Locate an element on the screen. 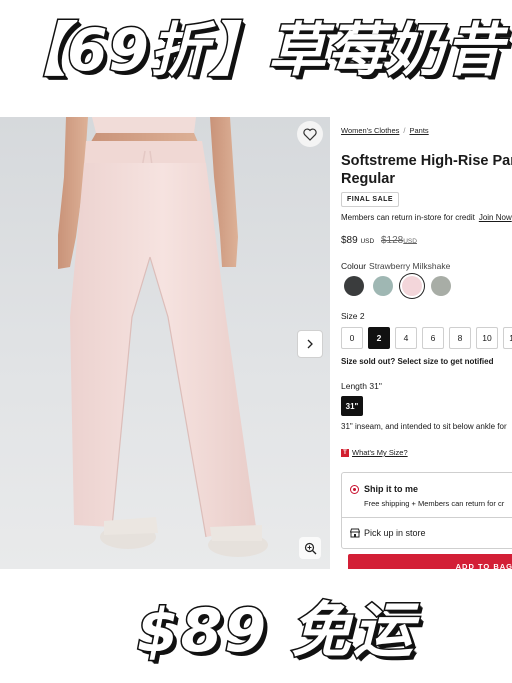  product-title: Softstreme High-Rise Pant Regular is located at coordinates (426, 170).